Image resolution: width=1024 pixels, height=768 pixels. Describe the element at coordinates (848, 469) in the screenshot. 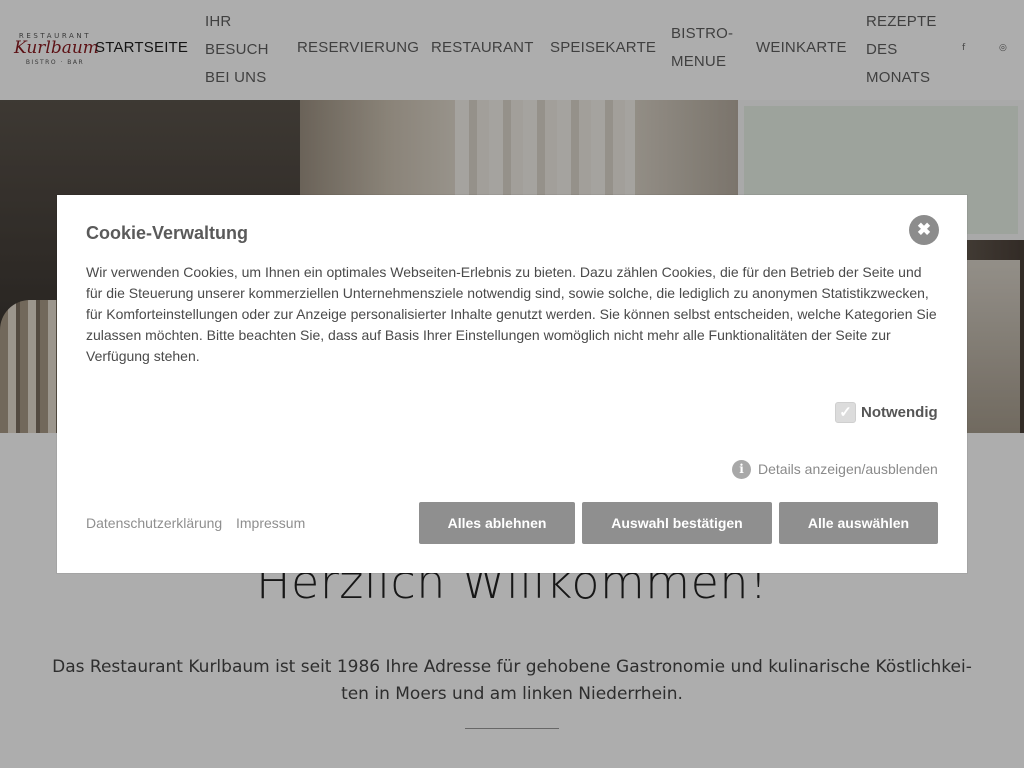

I see `details-toggle-label: Details anzeigen/ausblenden` at that location.